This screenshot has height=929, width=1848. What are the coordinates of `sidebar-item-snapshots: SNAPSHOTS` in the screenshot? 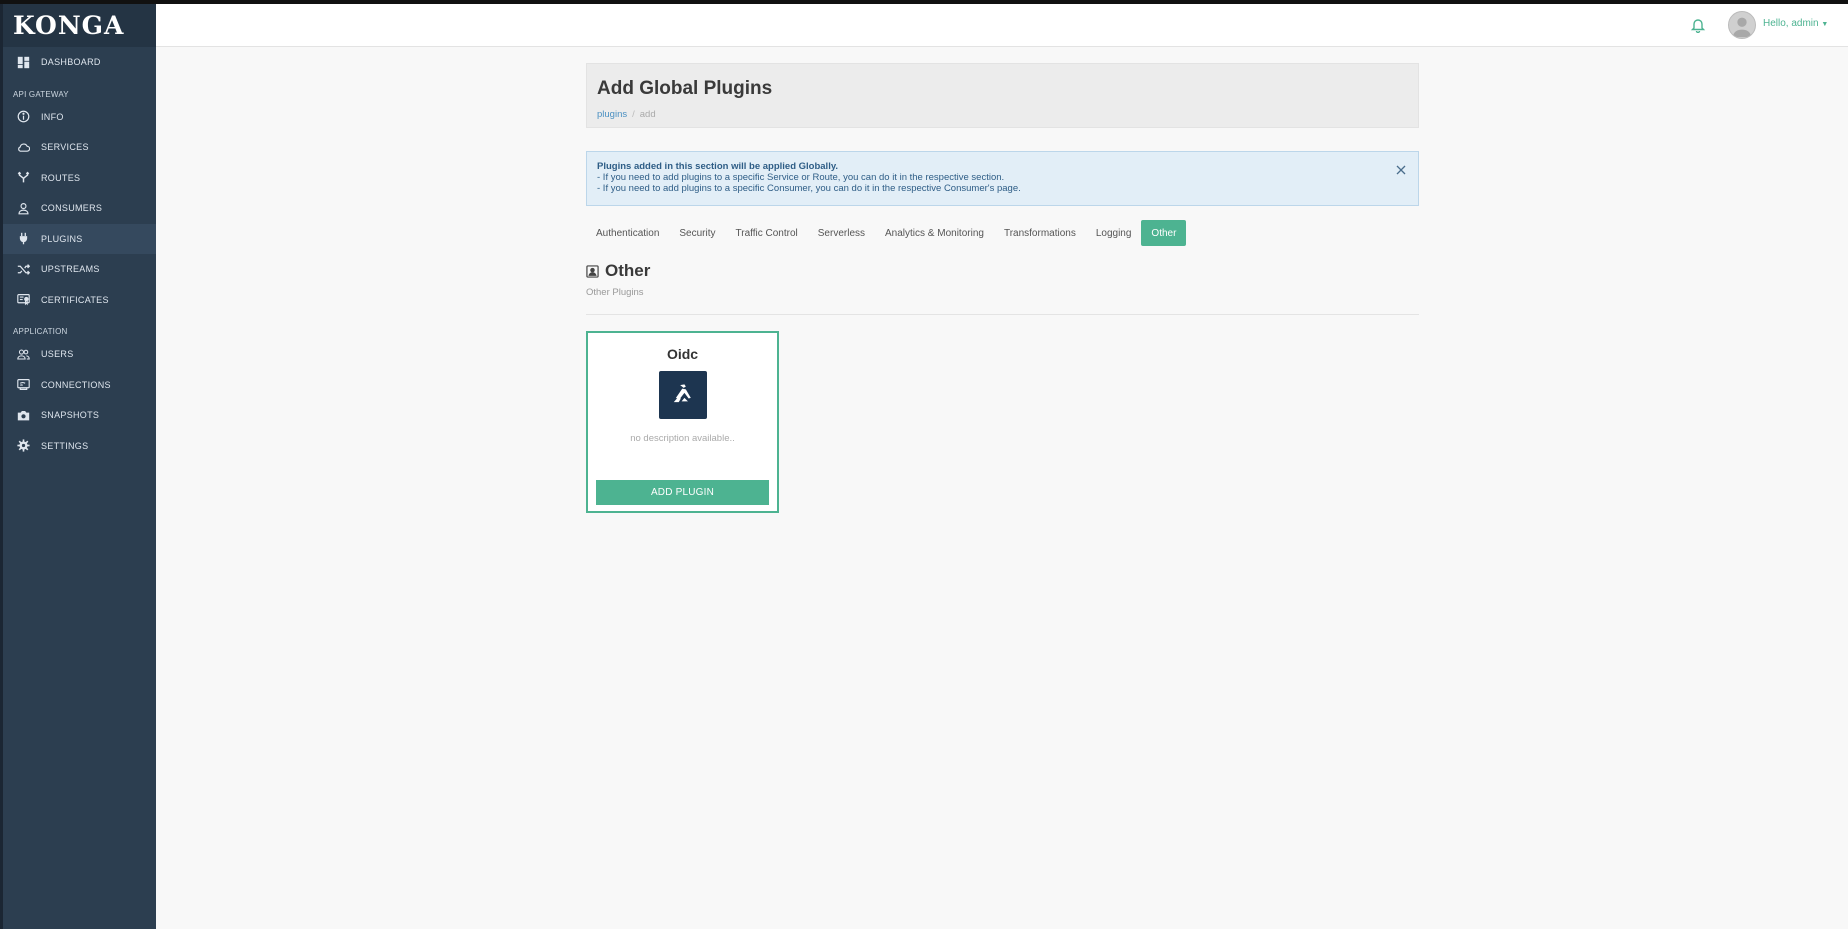 It's located at (79, 415).